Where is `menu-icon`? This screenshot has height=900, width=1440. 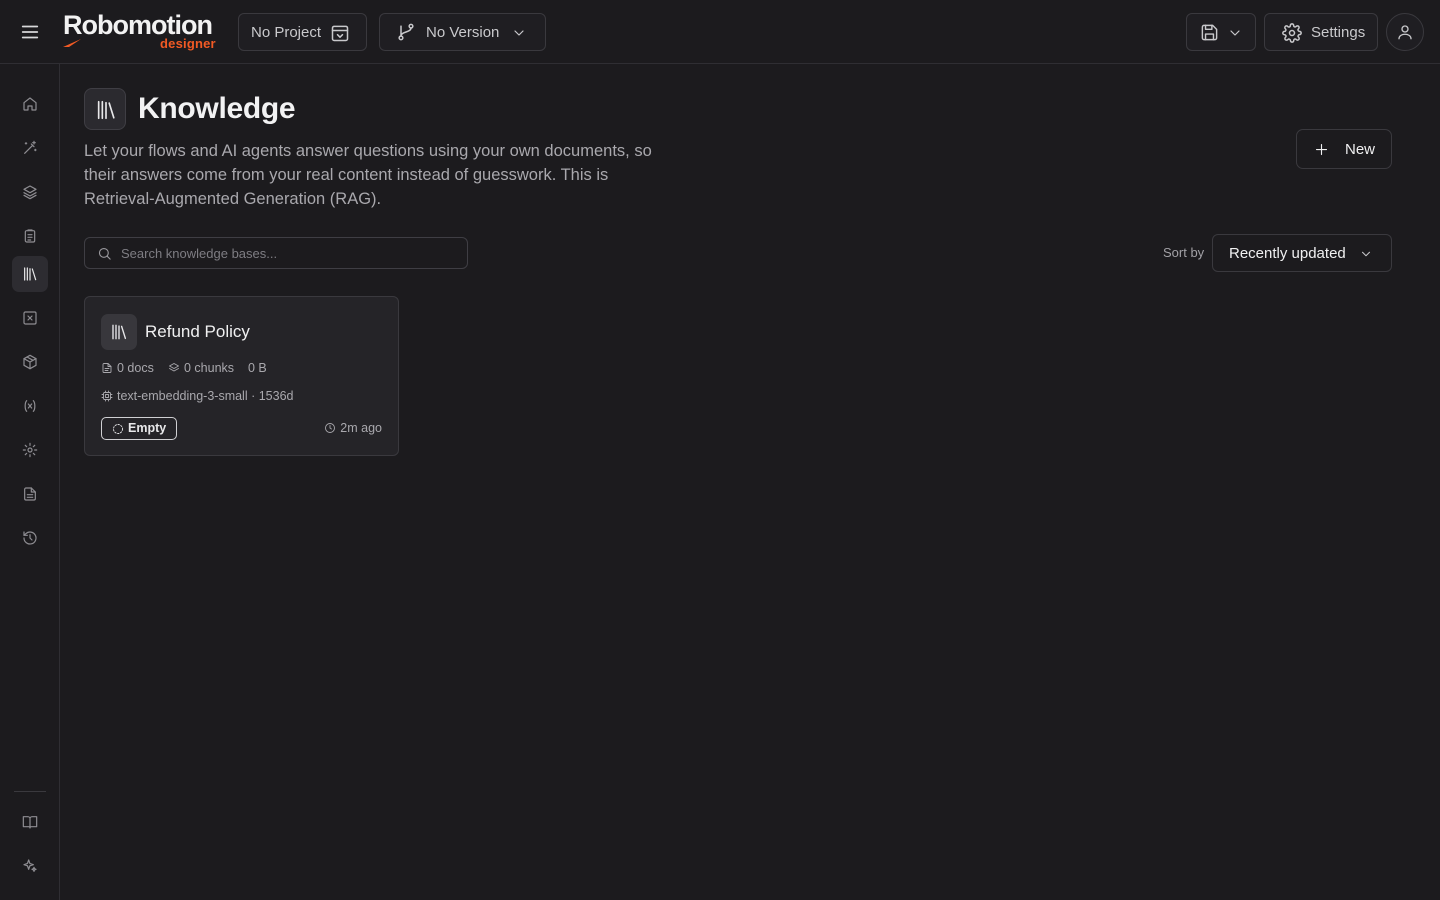
menu-icon is located at coordinates (30, 32).